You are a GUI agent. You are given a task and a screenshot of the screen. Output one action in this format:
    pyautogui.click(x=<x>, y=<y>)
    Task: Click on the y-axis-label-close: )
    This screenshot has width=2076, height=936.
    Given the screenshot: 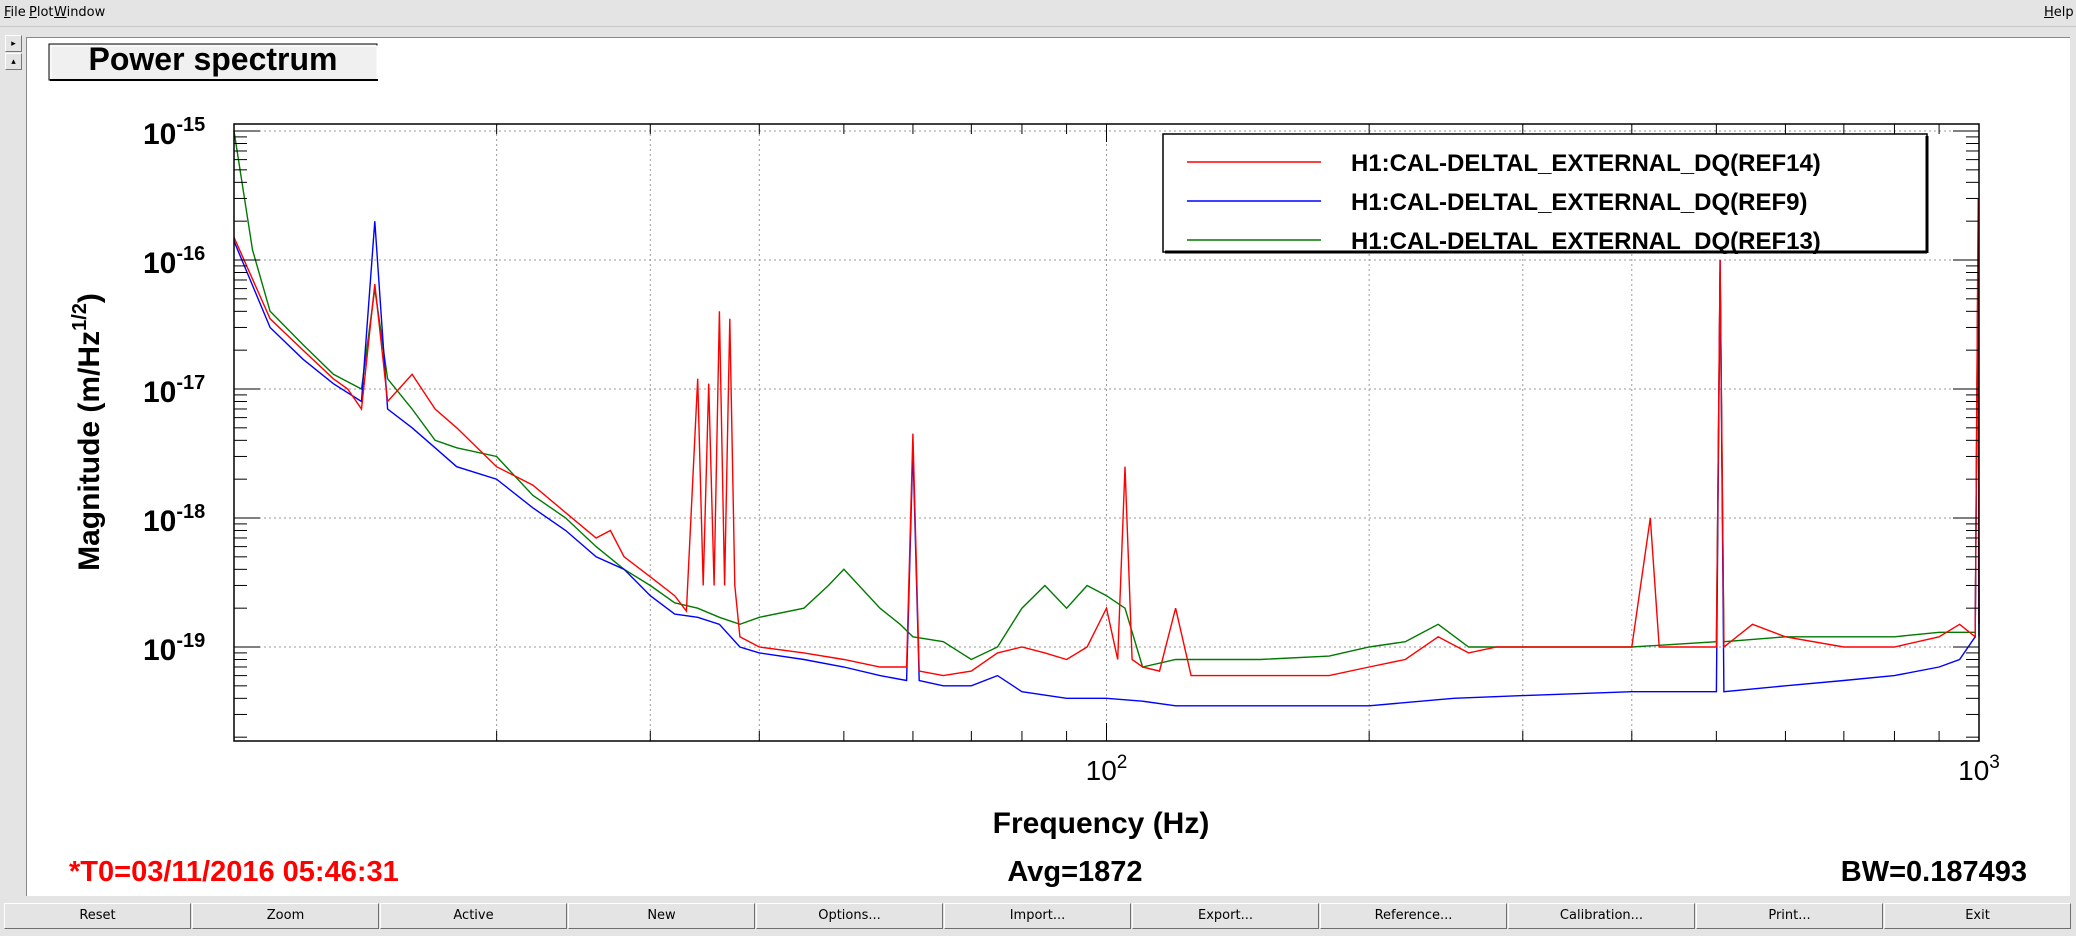 What is the action you would take?
    pyautogui.click(x=89, y=298)
    